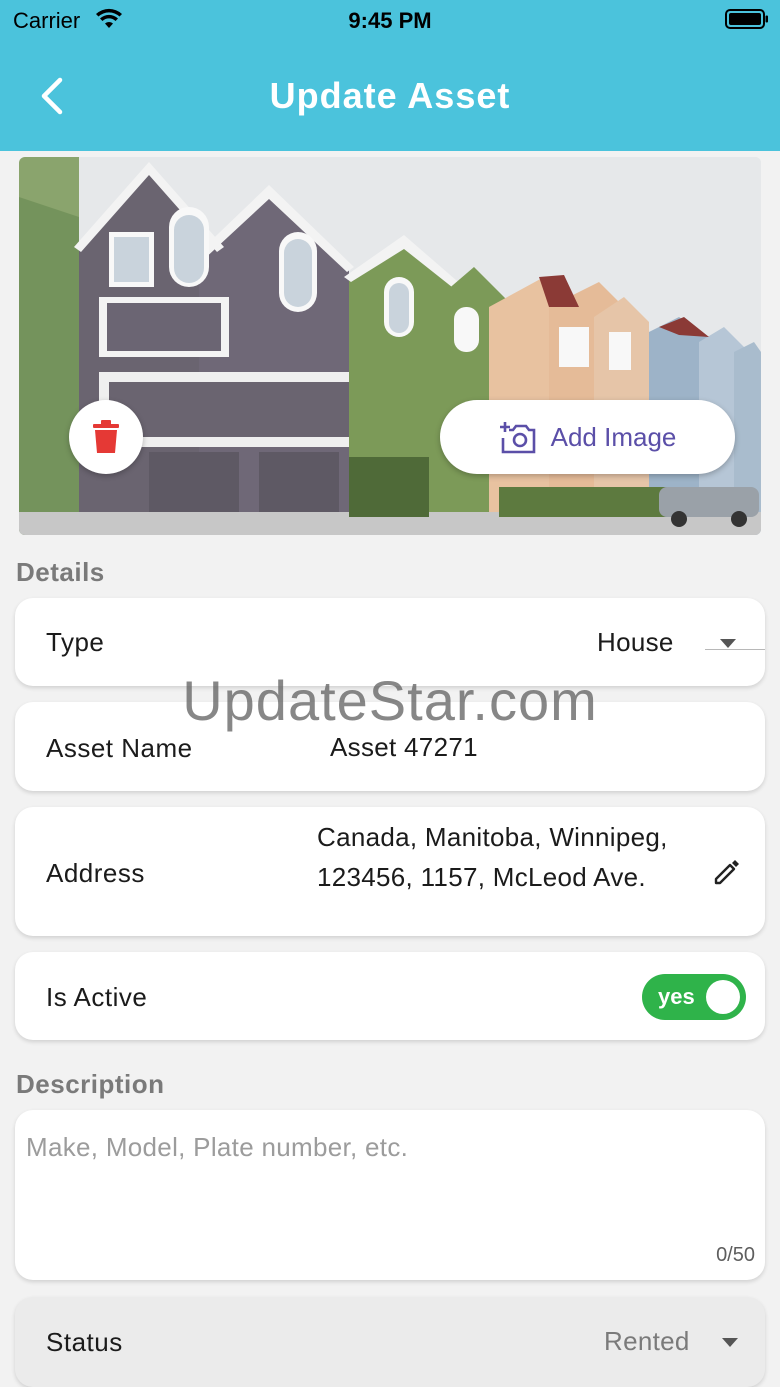 The height and width of the screenshot is (1387, 780). Describe the element at coordinates (84, 1342) in the screenshot. I see `status-label: Status` at that location.